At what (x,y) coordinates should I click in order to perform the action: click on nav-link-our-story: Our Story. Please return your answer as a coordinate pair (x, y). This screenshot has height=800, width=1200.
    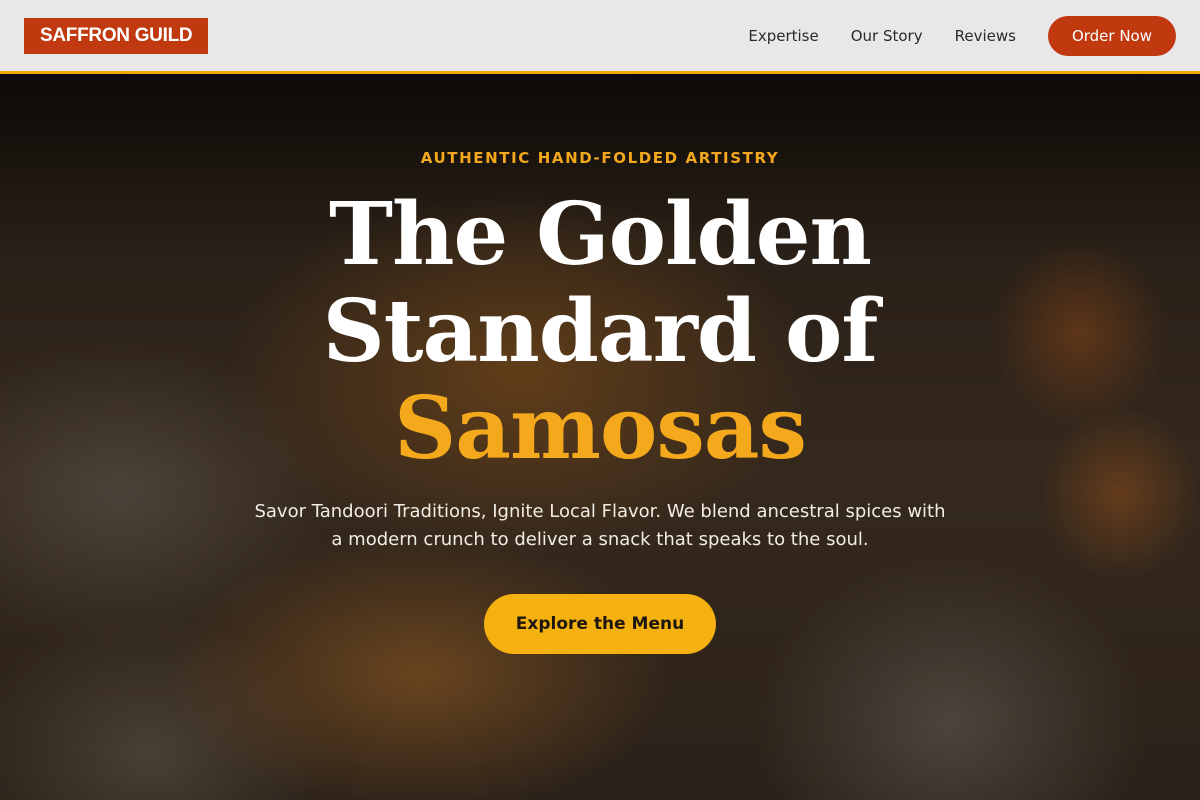
    Looking at the image, I should click on (887, 36).